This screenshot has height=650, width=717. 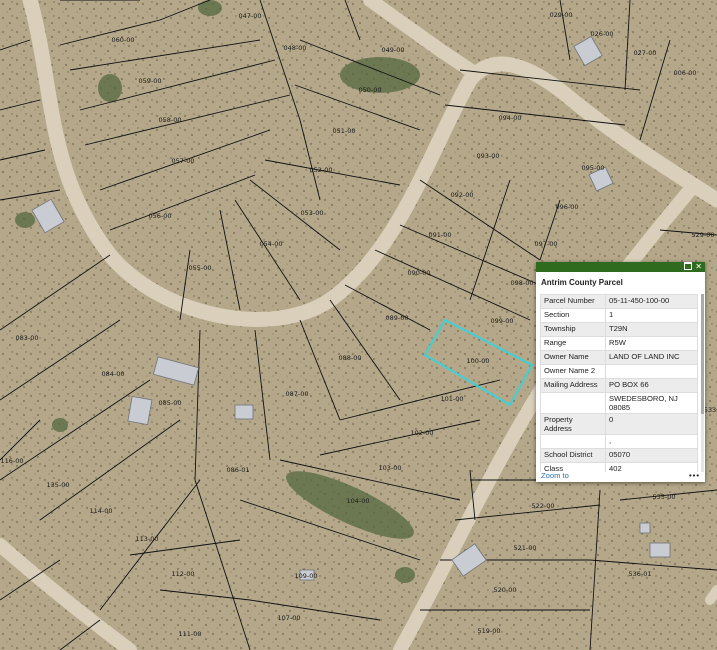 What do you see at coordinates (651, 315) in the screenshot?
I see `attribute-value: 1` at bounding box center [651, 315].